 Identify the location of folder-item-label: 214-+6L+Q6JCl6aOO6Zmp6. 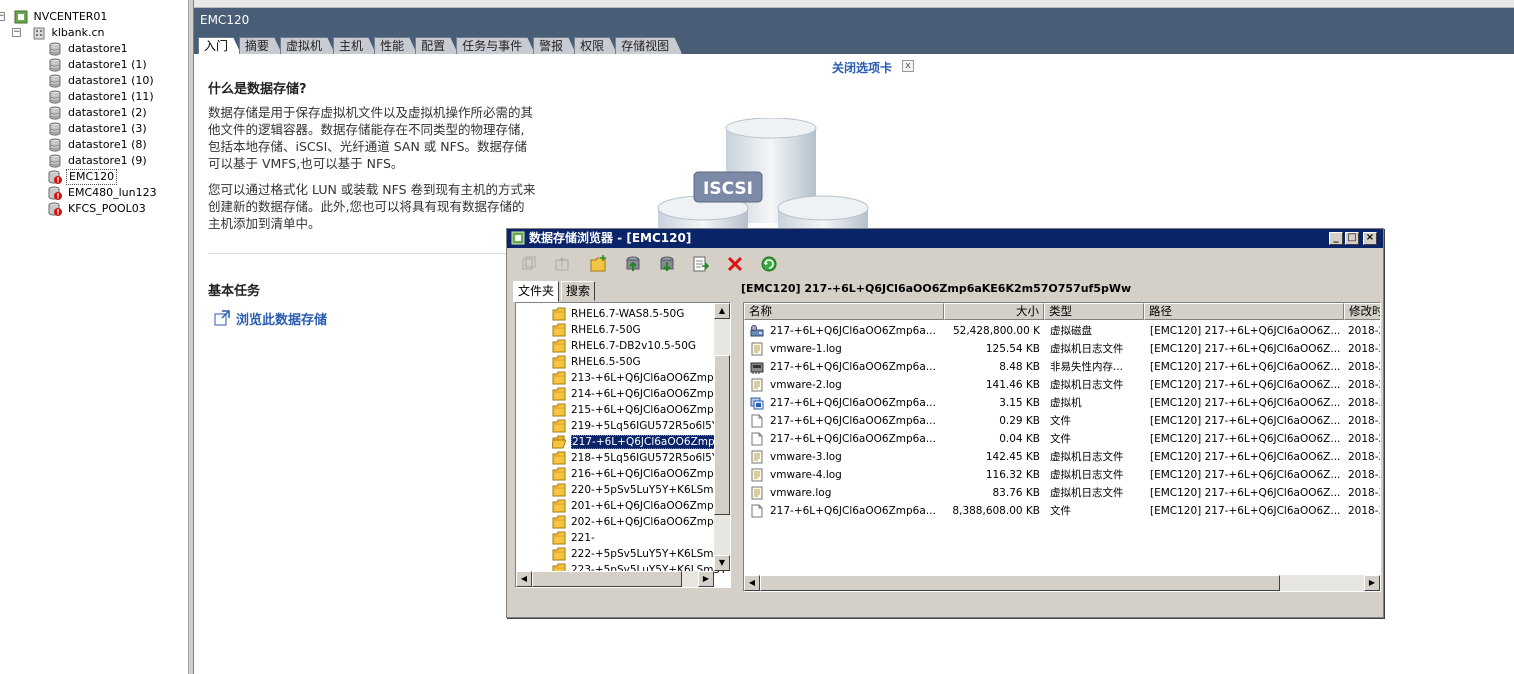
(646, 394).